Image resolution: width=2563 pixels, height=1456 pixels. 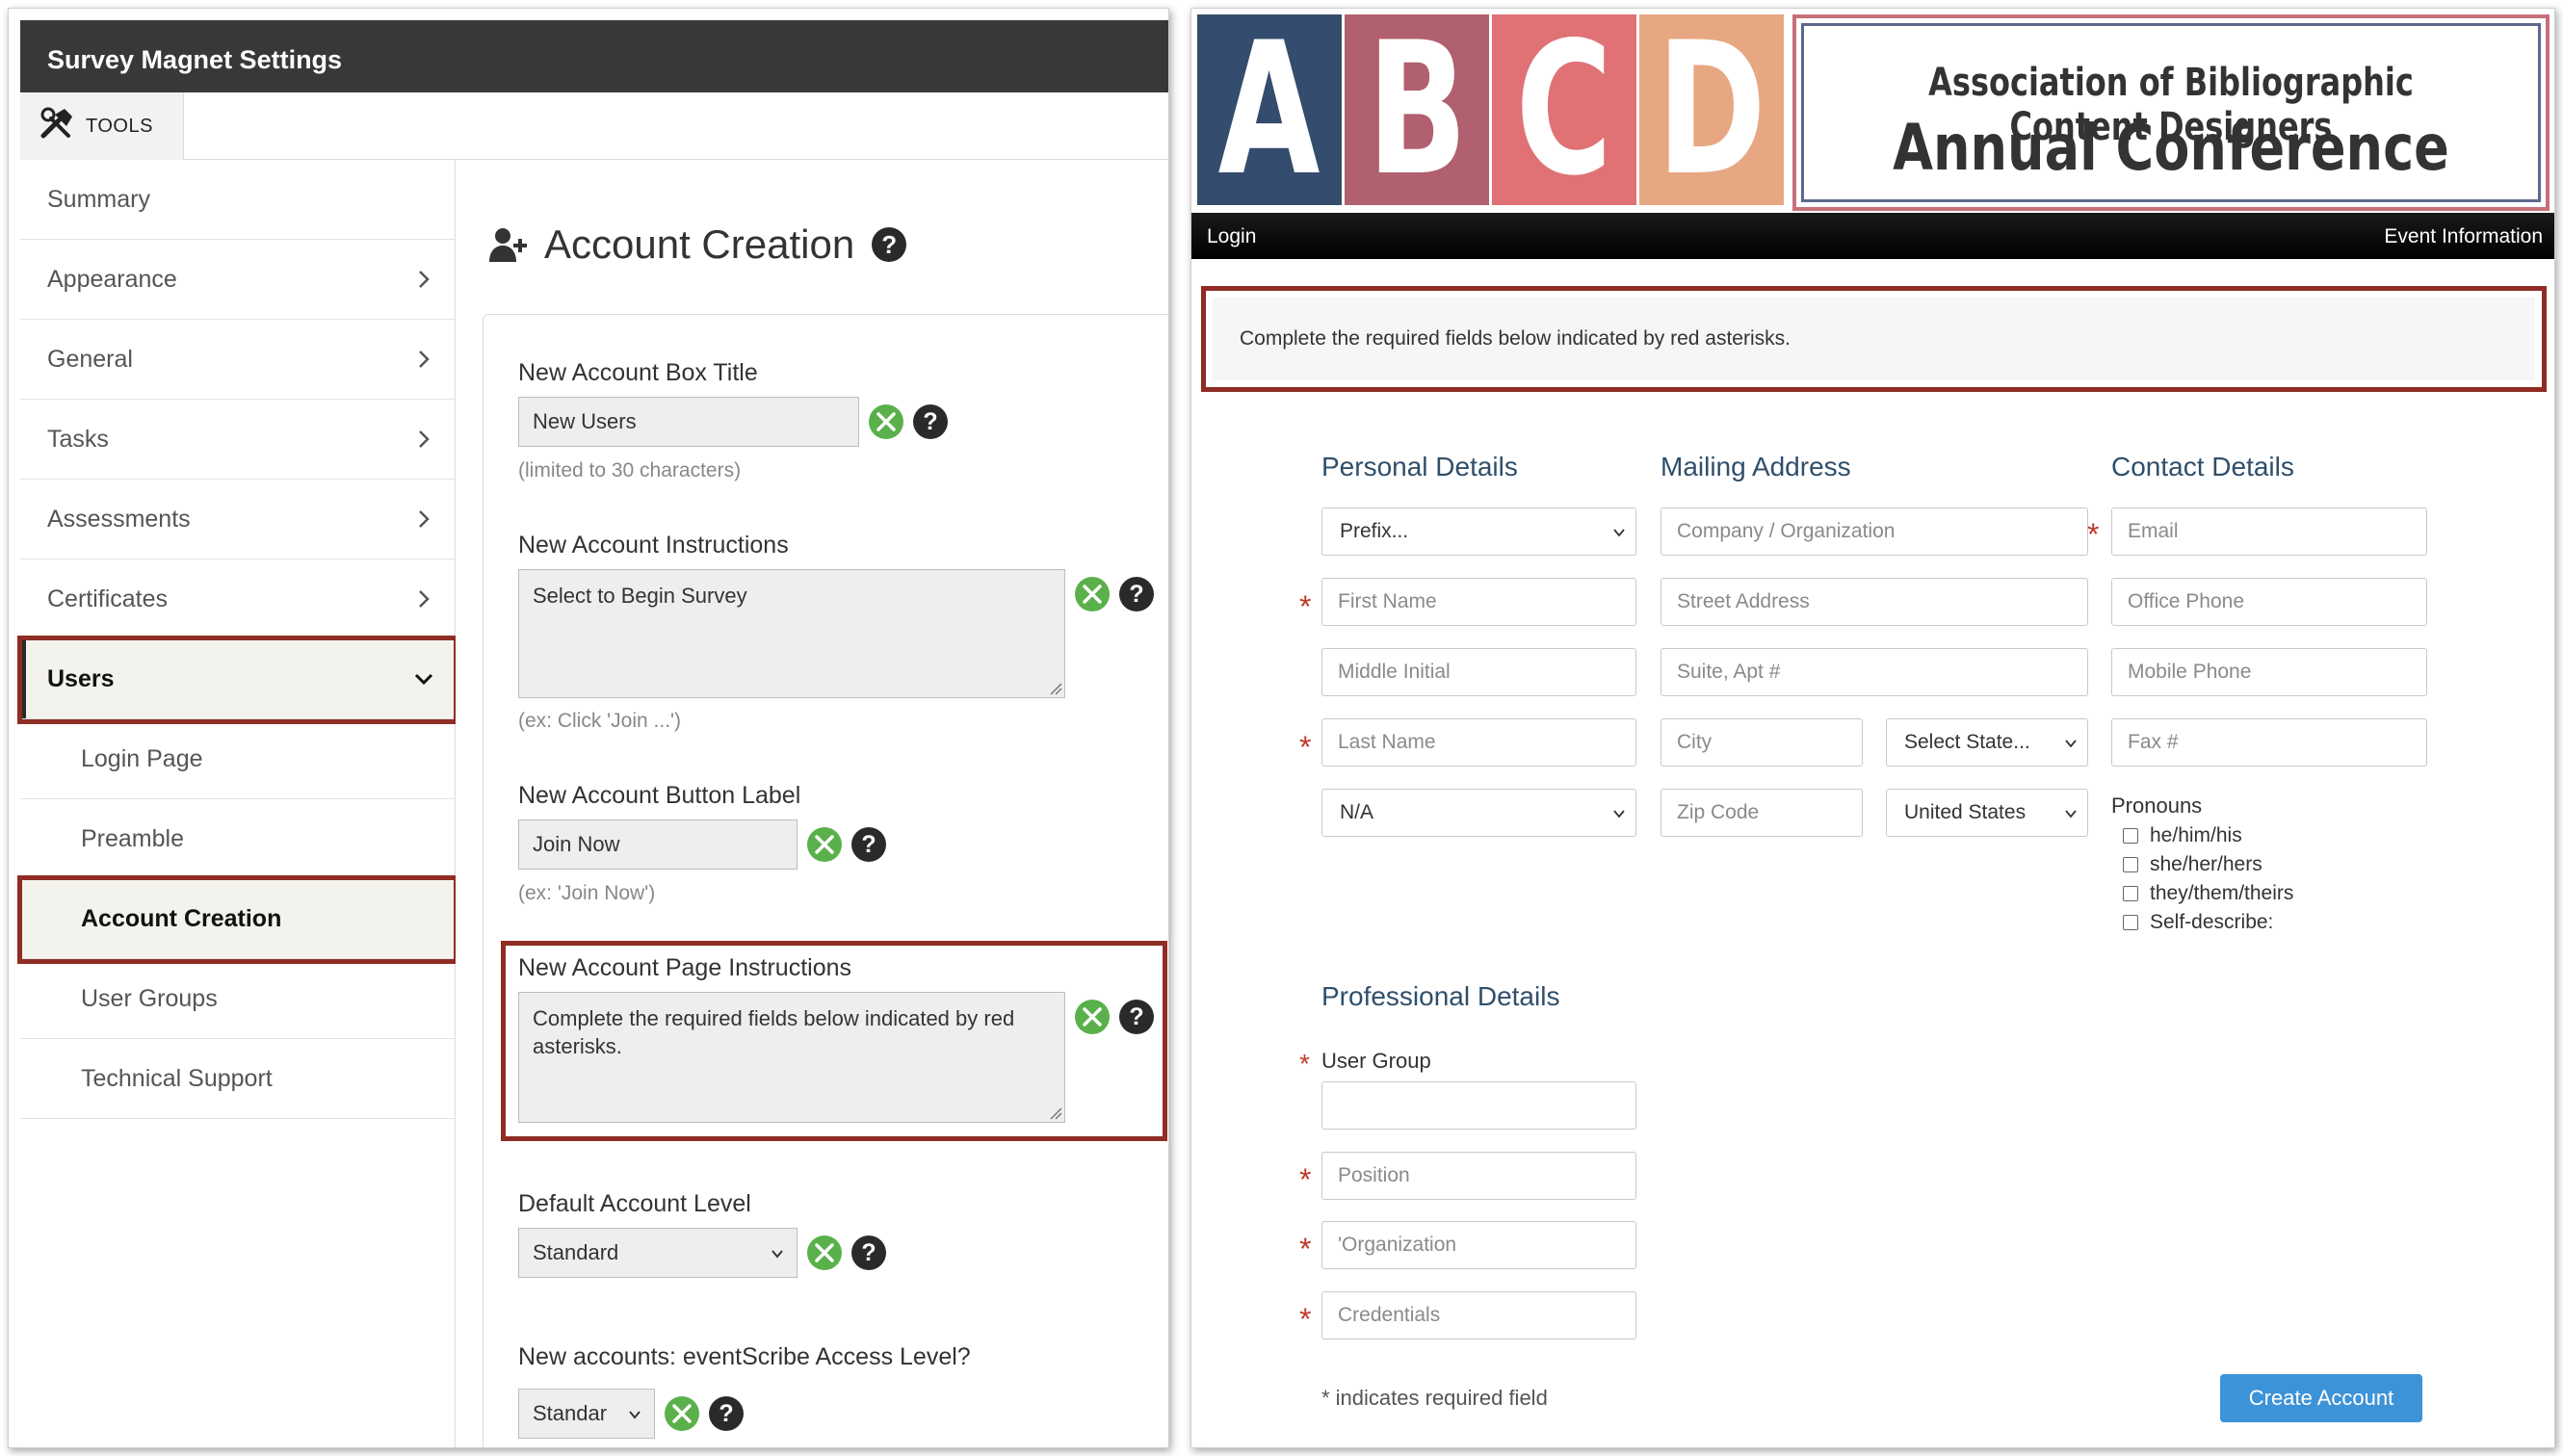 What do you see at coordinates (1874, 672) in the screenshot?
I see `suite-input: Suite, Apt #` at bounding box center [1874, 672].